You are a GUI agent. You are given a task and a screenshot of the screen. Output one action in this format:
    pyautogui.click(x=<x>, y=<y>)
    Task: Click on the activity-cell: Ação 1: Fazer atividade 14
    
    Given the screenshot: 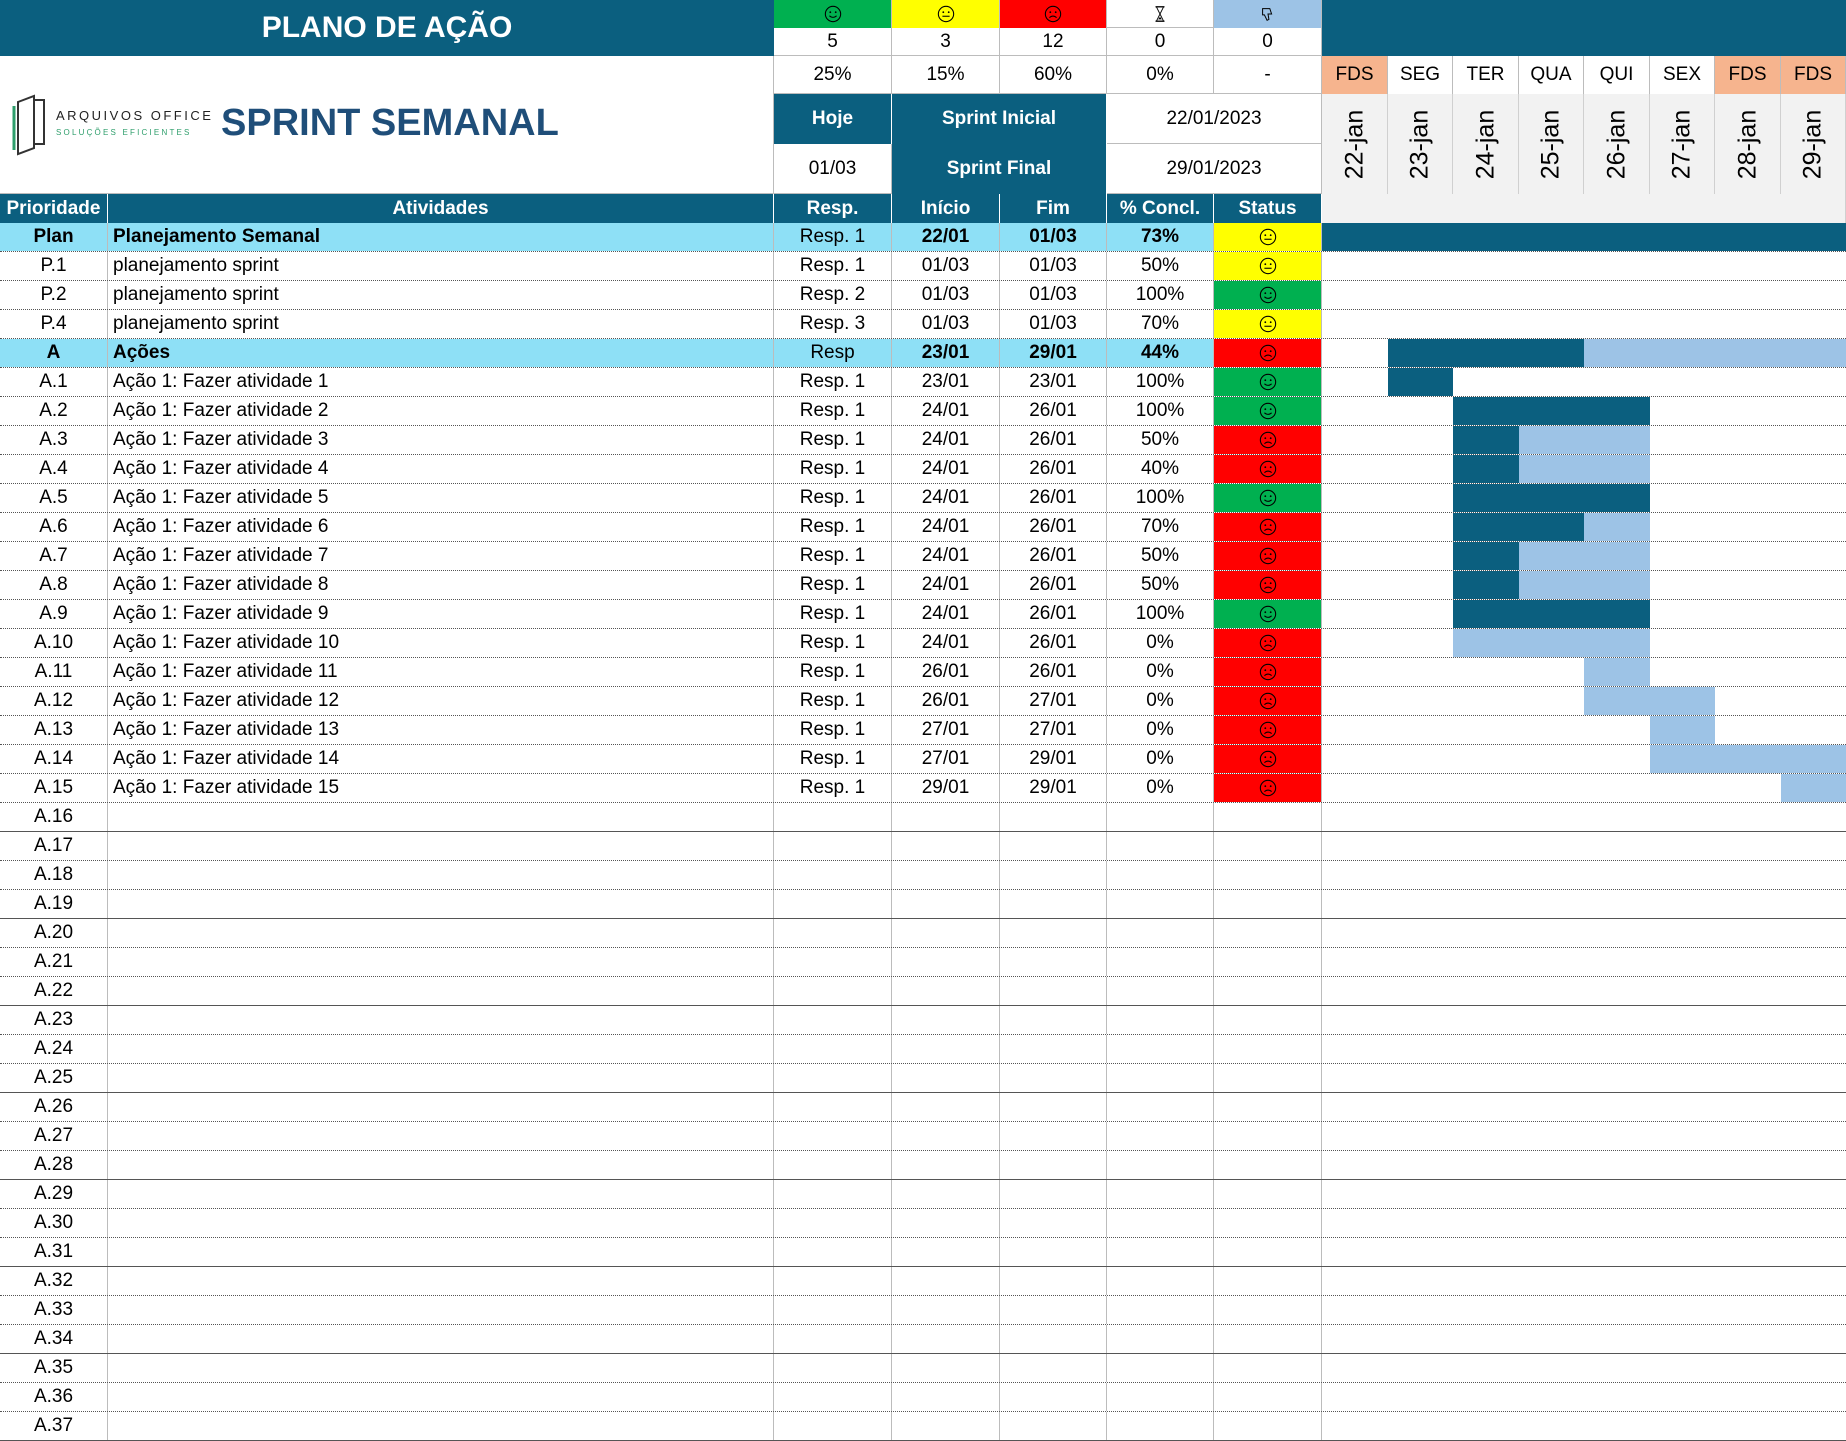 What is the action you would take?
    pyautogui.click(x=441, y=759)
    